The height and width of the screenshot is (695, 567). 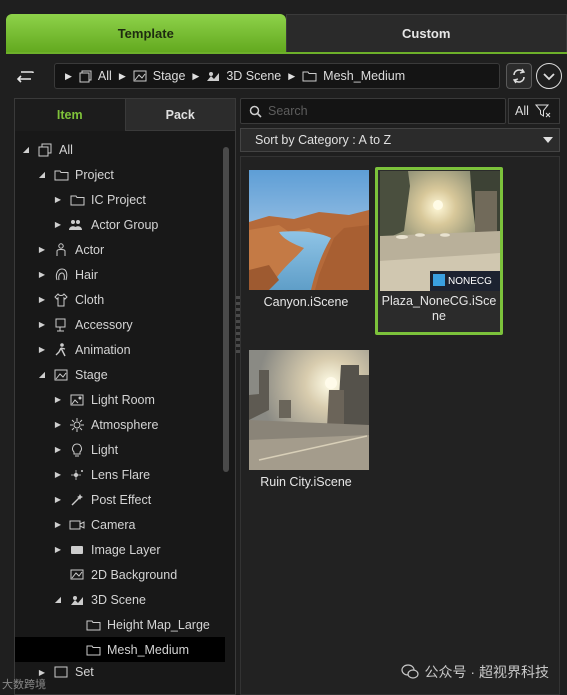 I want to click on thumbnail-canyon, so click(x=309, y=230).